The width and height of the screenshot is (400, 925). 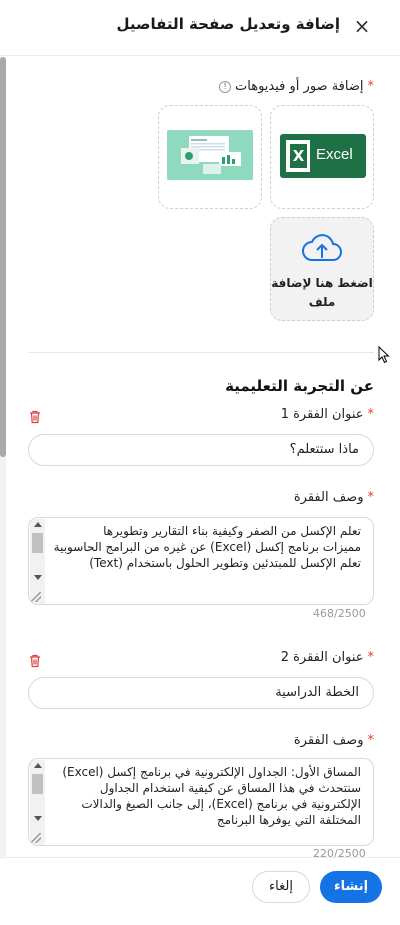 What do you see at coordinates (328, 740) in the screenshot?
I see `paragraph-2-desc-label: وصف الفقرة` at bounding box center [328, 740].